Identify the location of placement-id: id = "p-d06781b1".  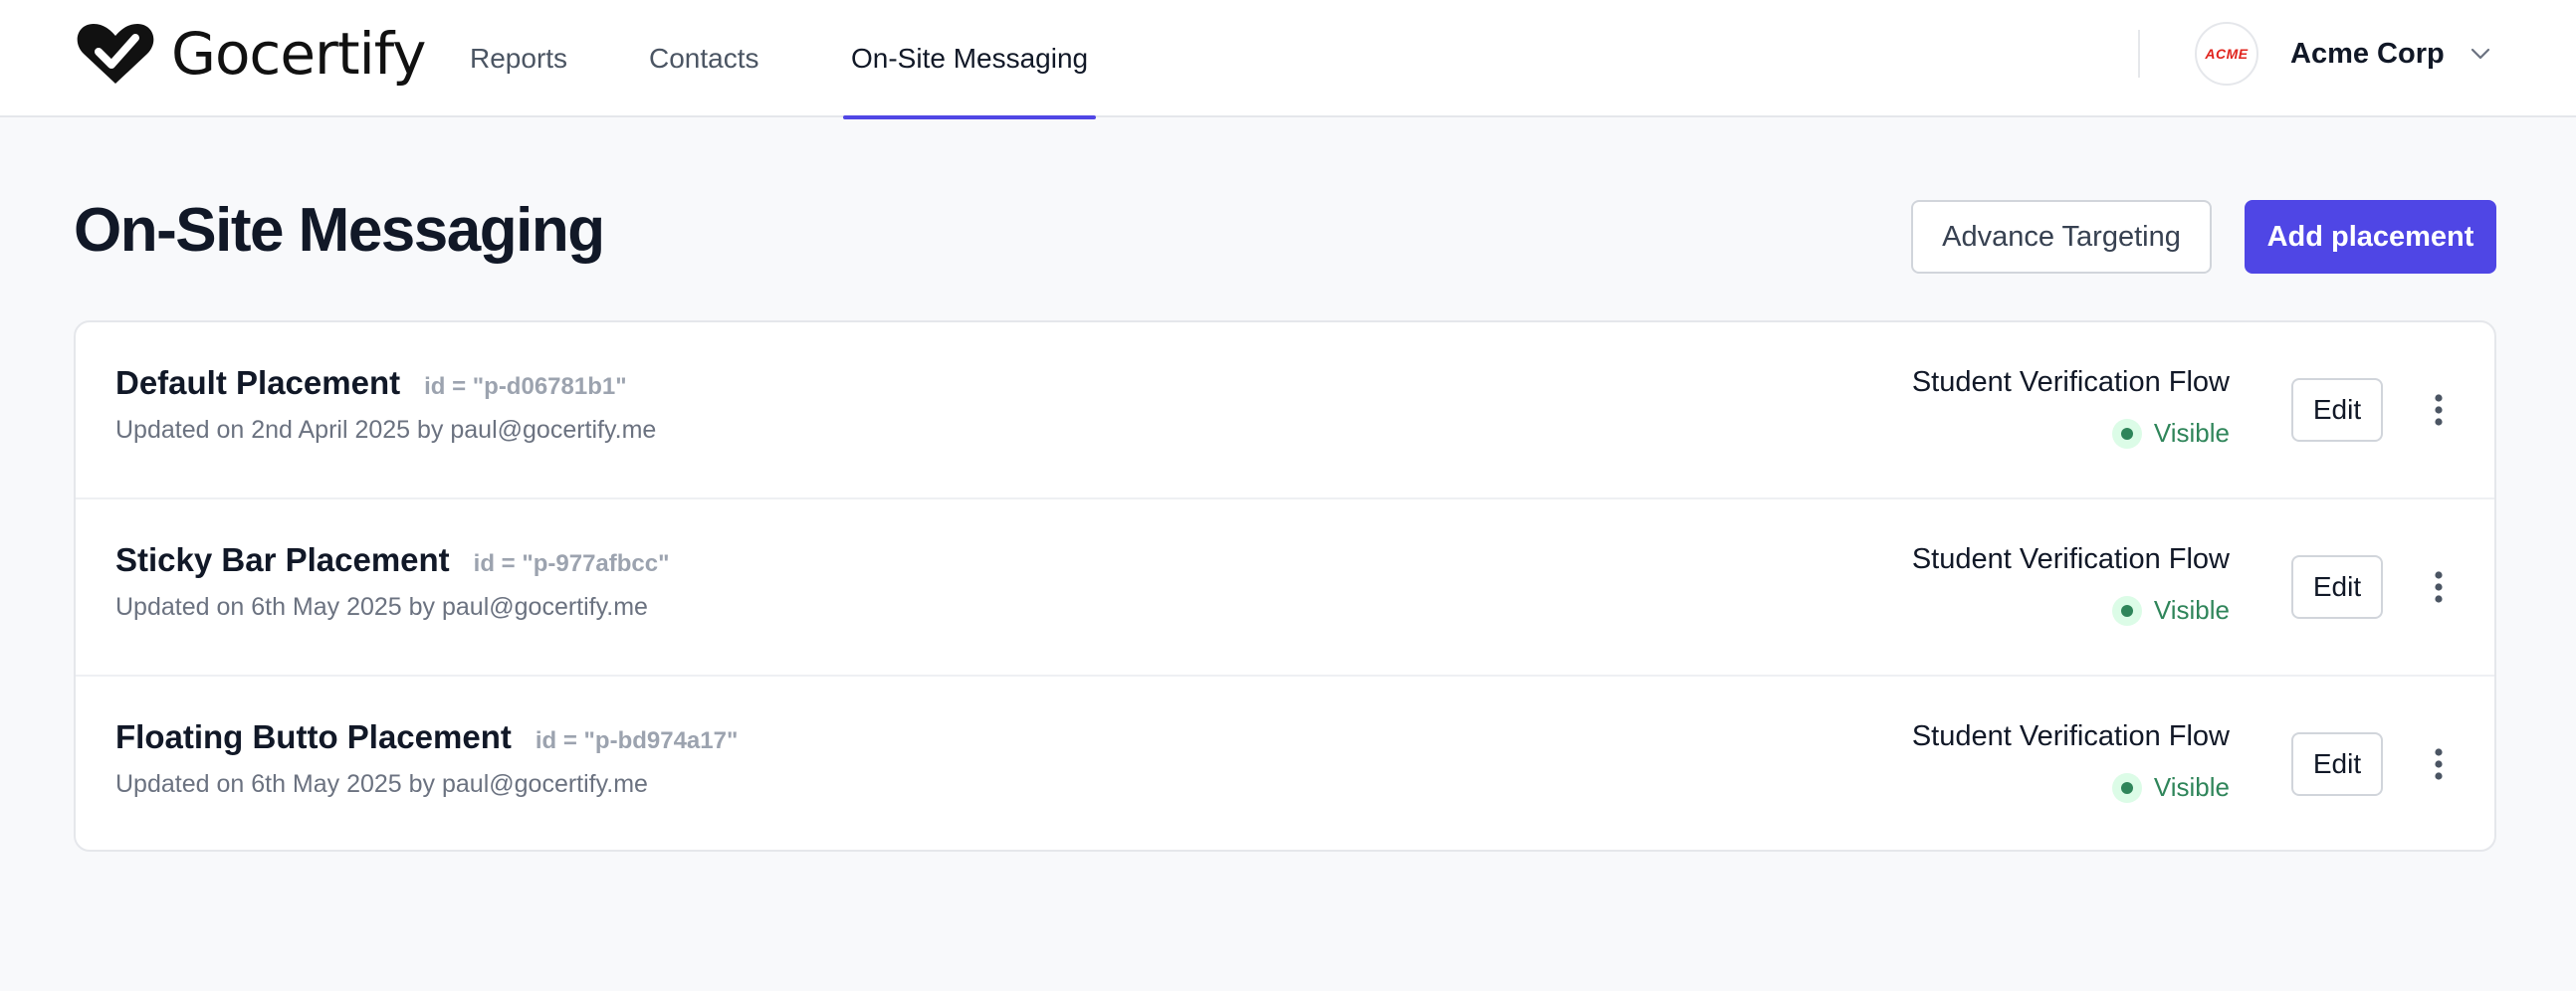
(525, 386).